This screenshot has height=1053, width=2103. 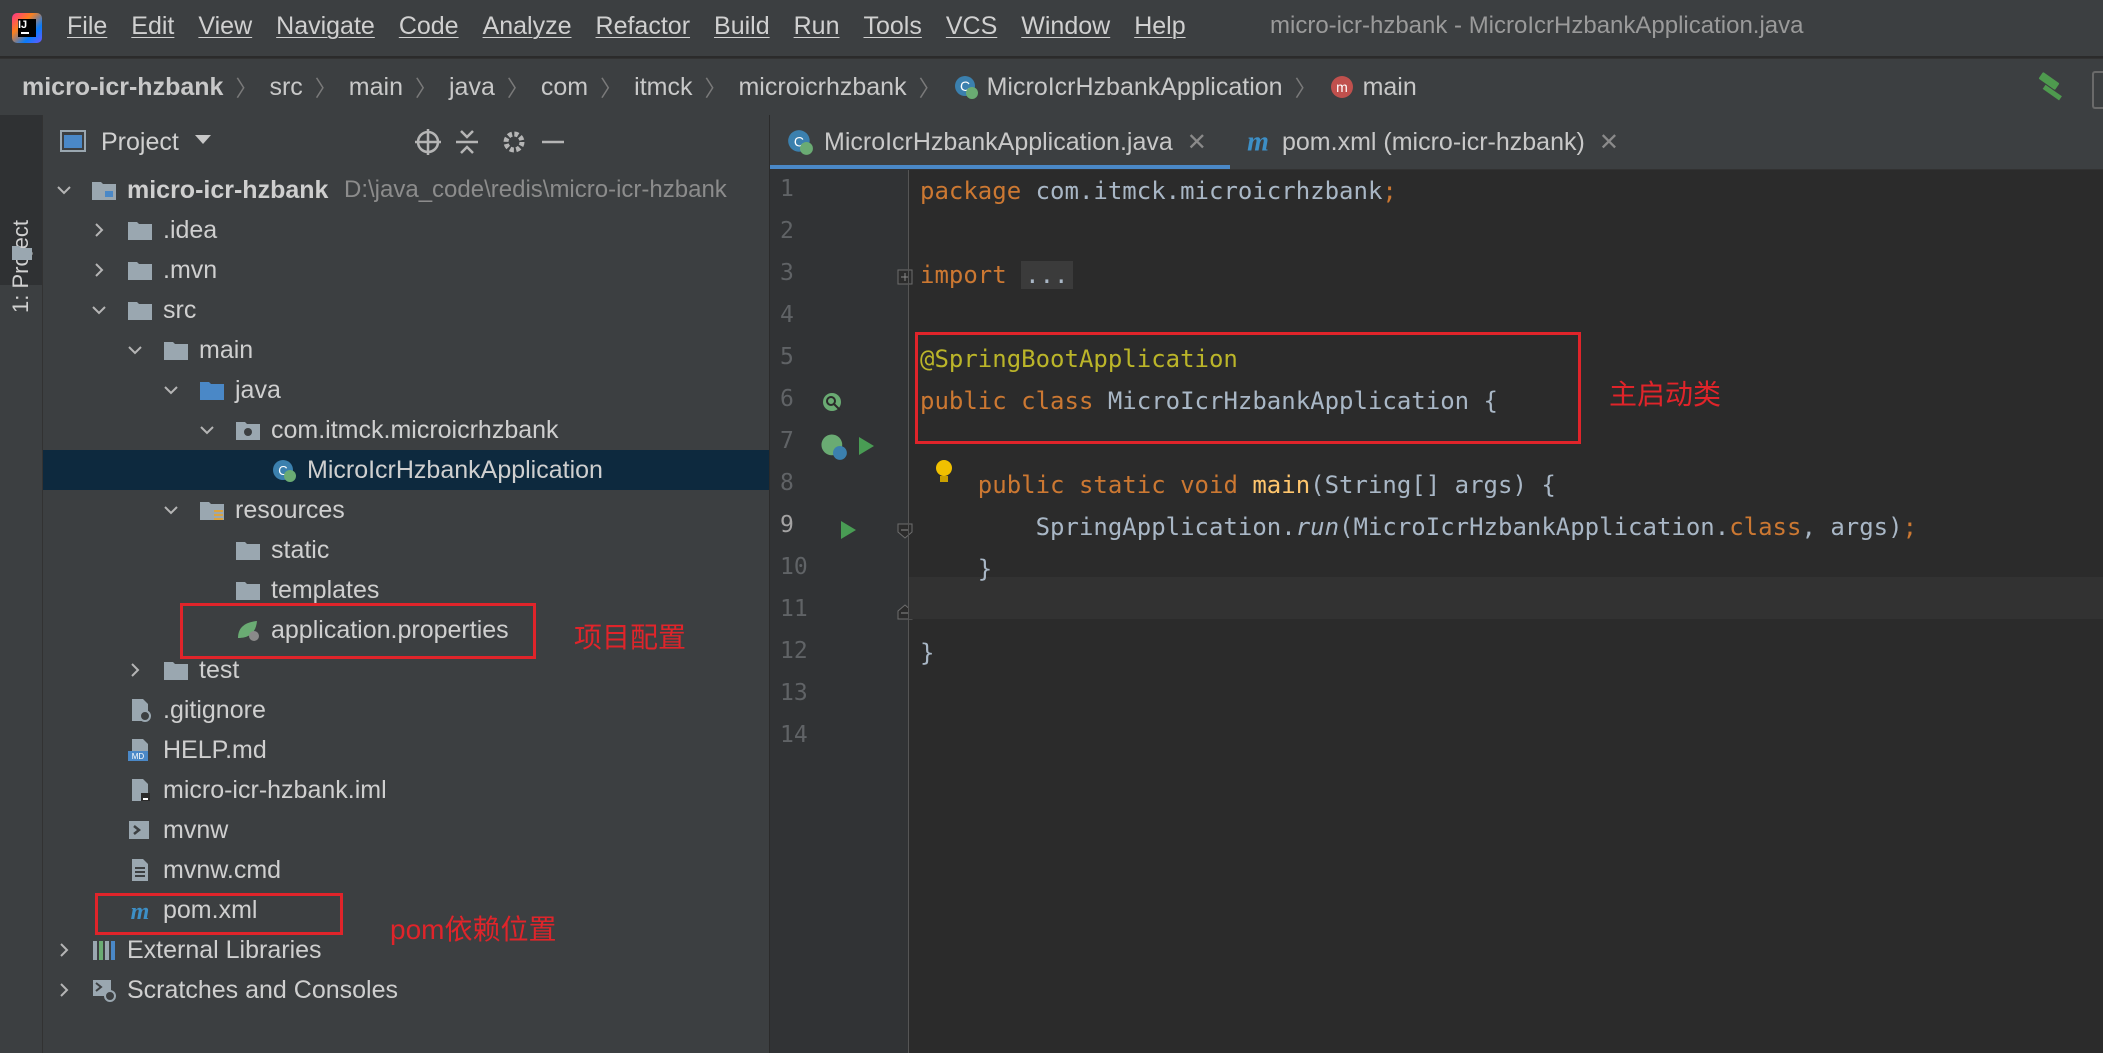 I want to click on tree-item-iml: micro-icr-hzbank.iml, so click(x=406, y=790).